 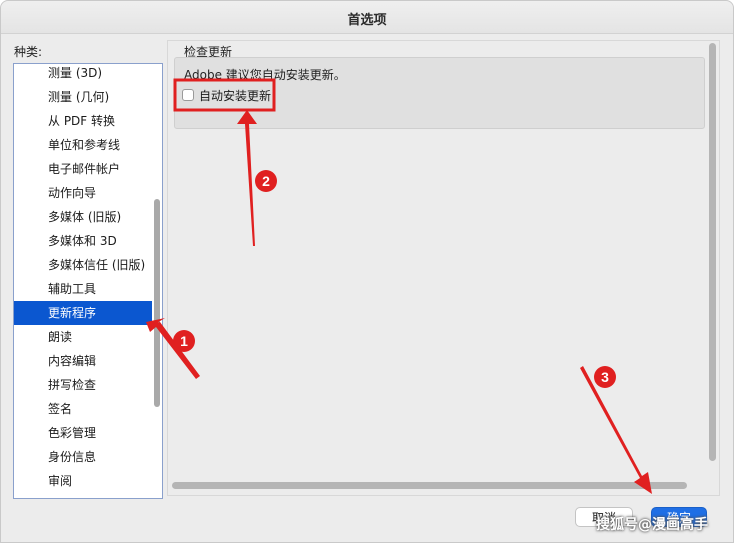 I want to click on content-vertical-scrollbar, so click(x=712, y=253).